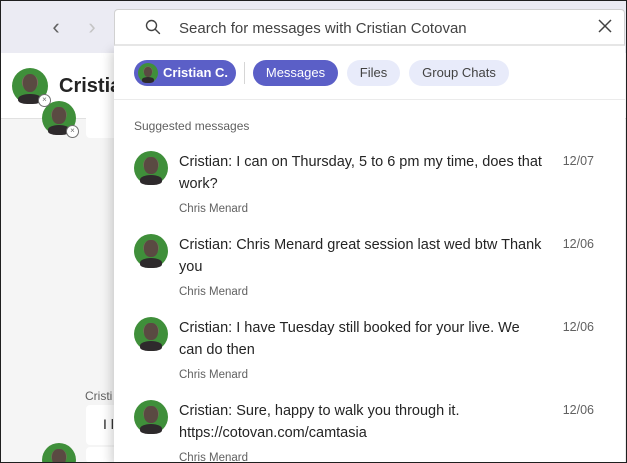 This screenshot has height=463, width=627. What do you see at coordinates (373, 73) in the screenshot?
I see `filter-files: Files` at bounding box center [373, 73].